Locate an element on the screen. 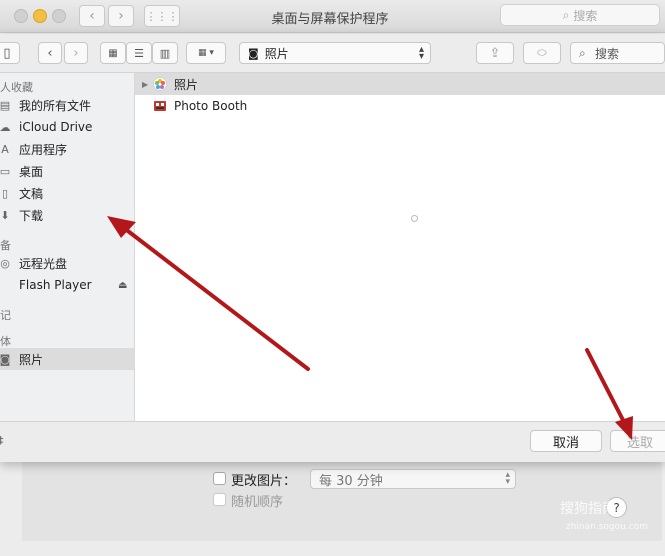 The width and height of the screenshot is (665, 556). sidebar-item-icloud: ☁ iCloud Drive is located at coordinates (67, 127).